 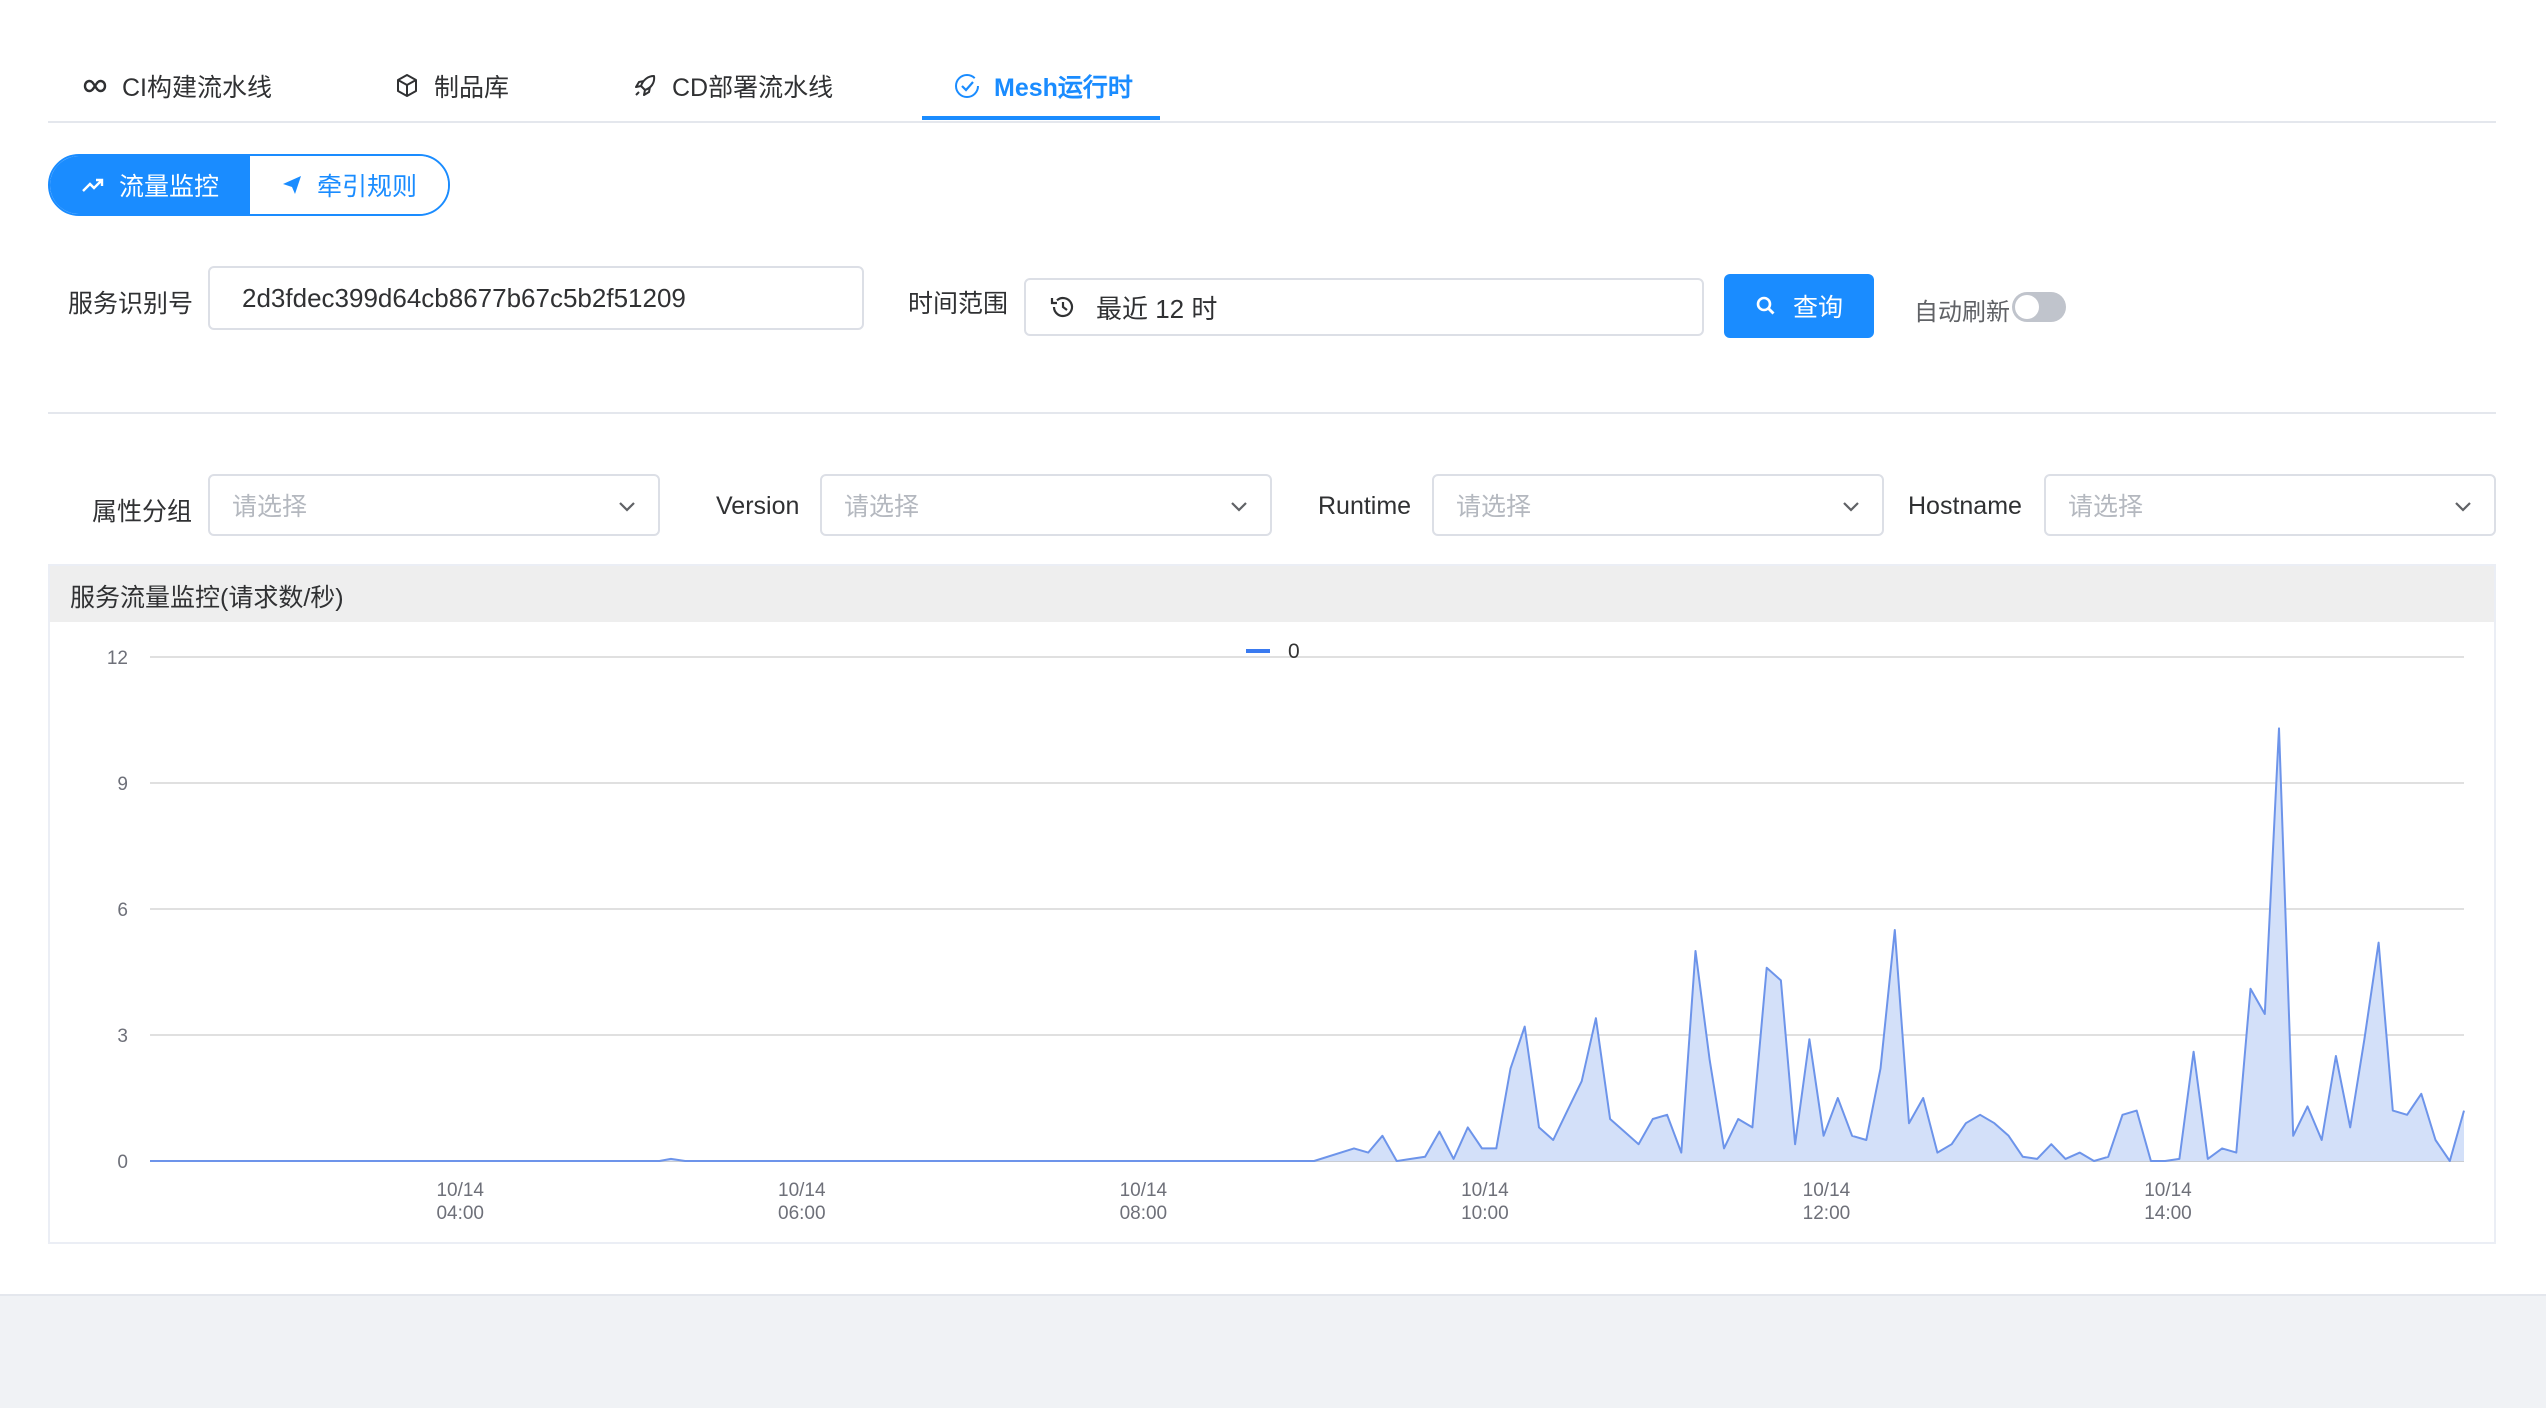 I want to click on runtime-label: Runtime, so click(x=1365, y=506).